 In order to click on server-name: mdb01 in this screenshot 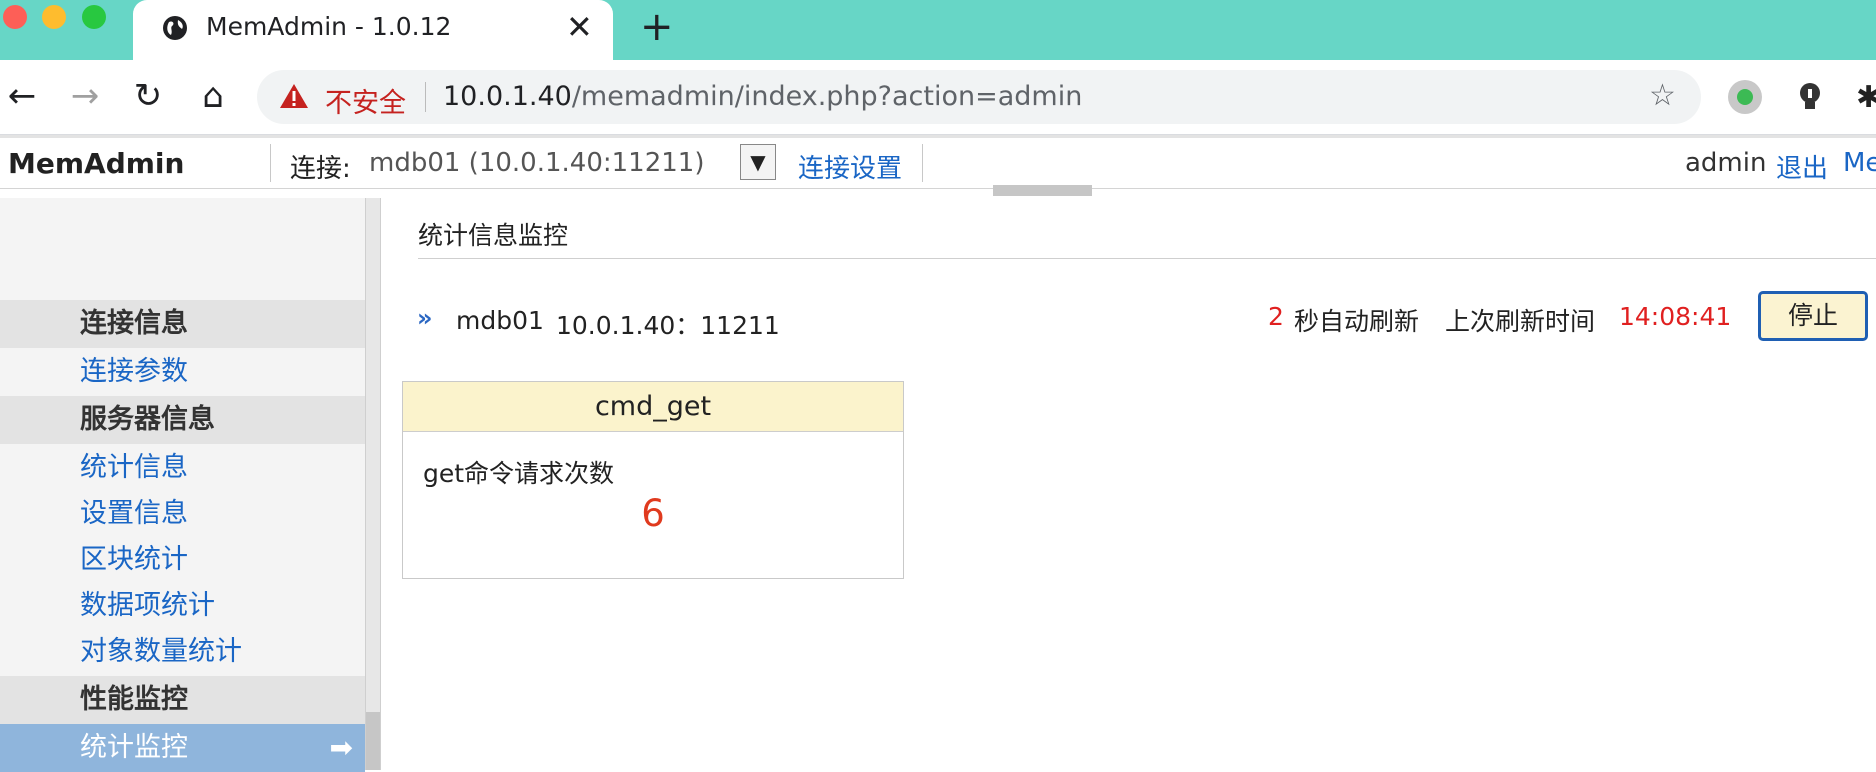, I will do `click(500, 320)`.